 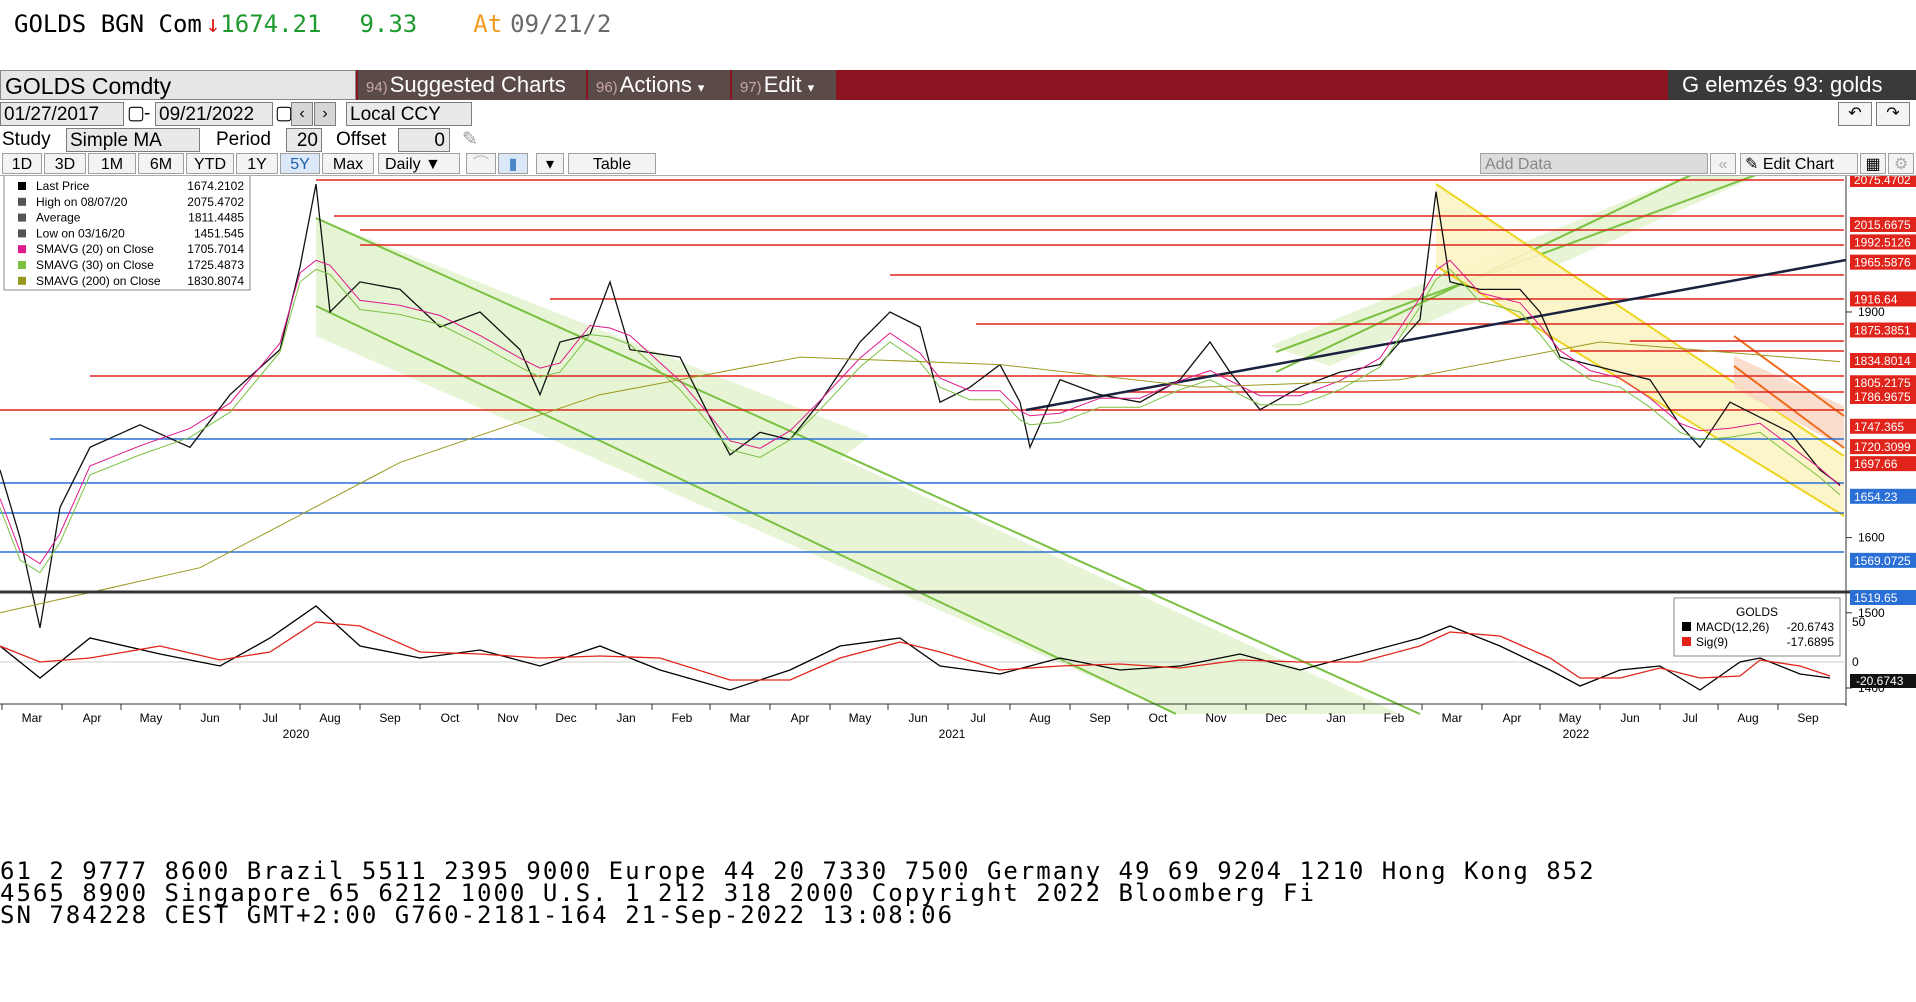 I want to click on macd-label: MACD(12,26), so click(x=1732, y=627).